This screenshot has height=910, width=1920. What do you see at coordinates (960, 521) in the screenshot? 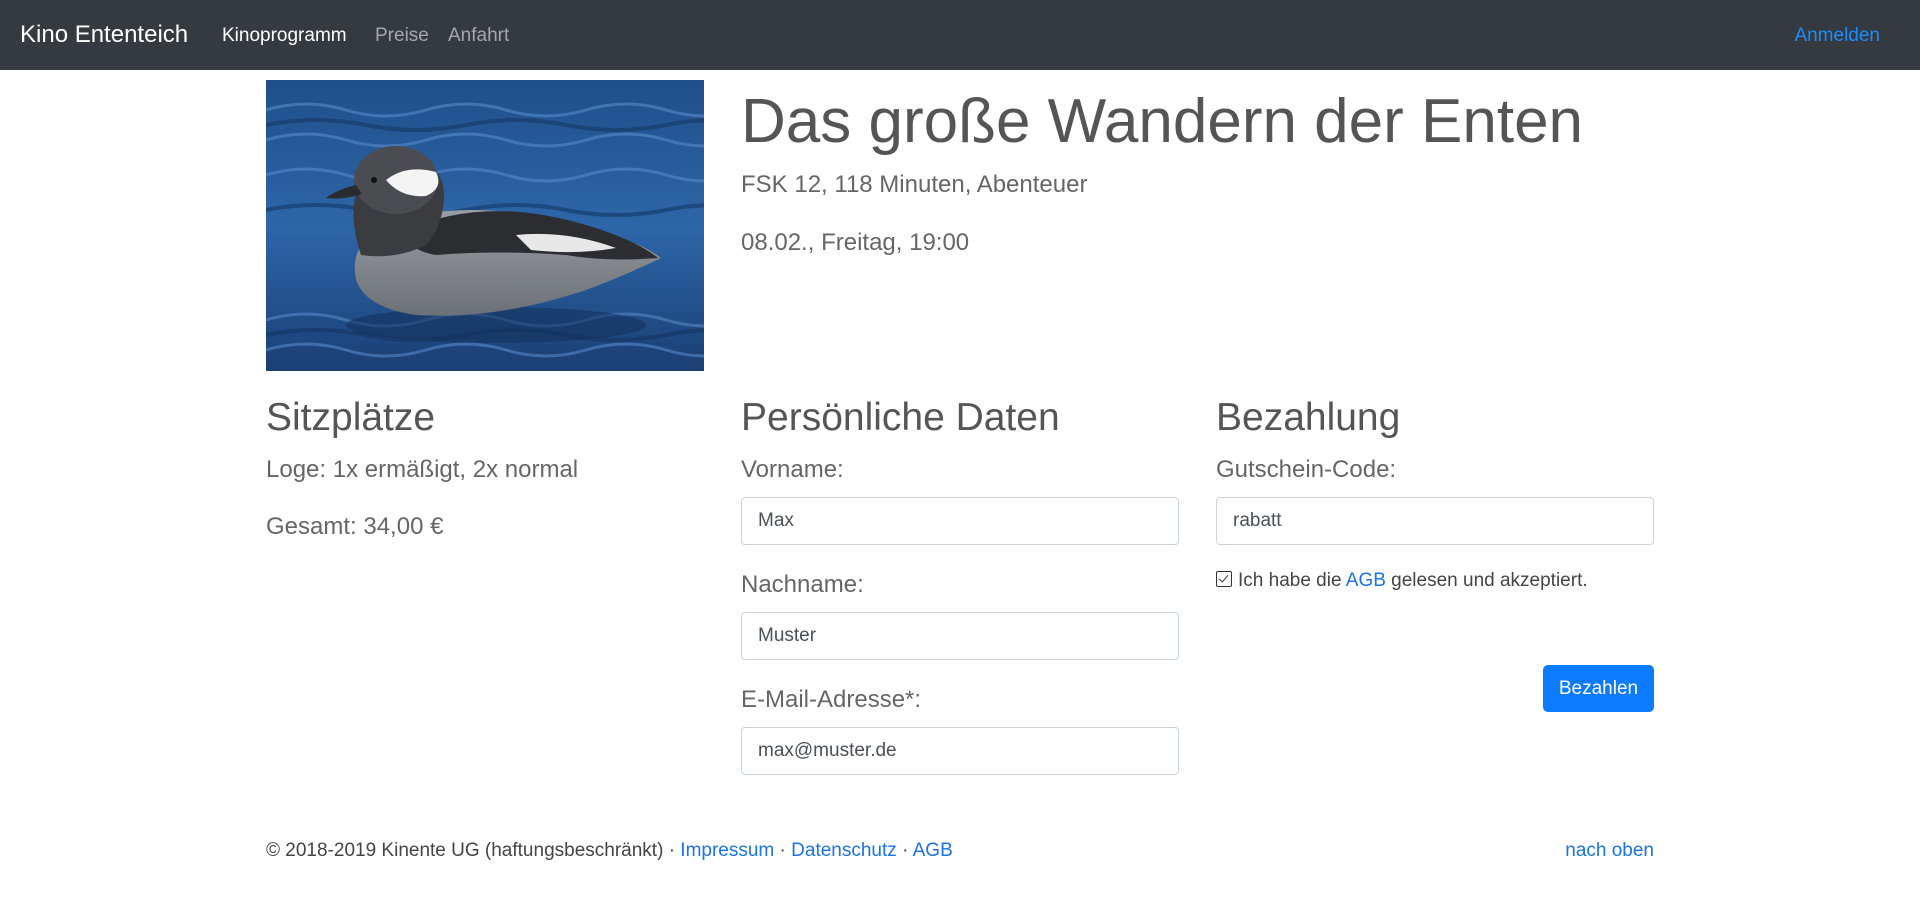
I see `firstname-input` at bounding box center [960, 521].